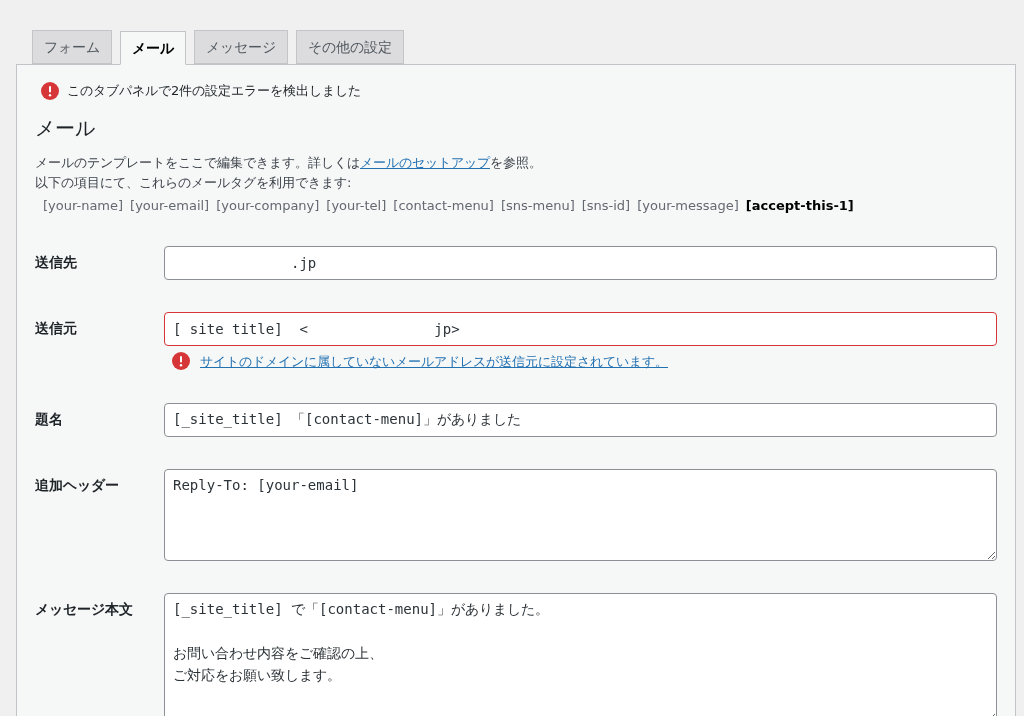 Image resolution: width=1024 pixels, height=716 pixels. Describe the element at coordinates (49, 419) in the screenshot. I see `field-label: 題名` at that location.